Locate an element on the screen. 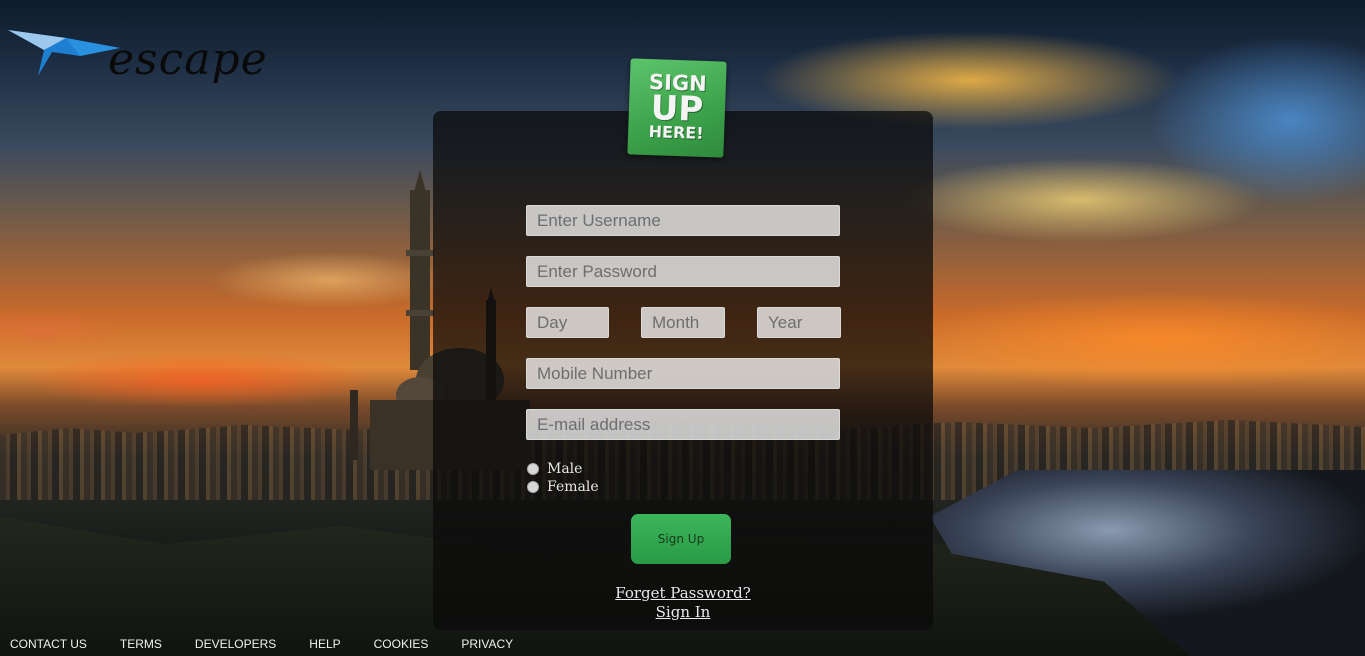 Image resolution: width=1365 pixels, height=656 pixels. forget-password-link: Forget Password? is located at coordinates (683, 593).